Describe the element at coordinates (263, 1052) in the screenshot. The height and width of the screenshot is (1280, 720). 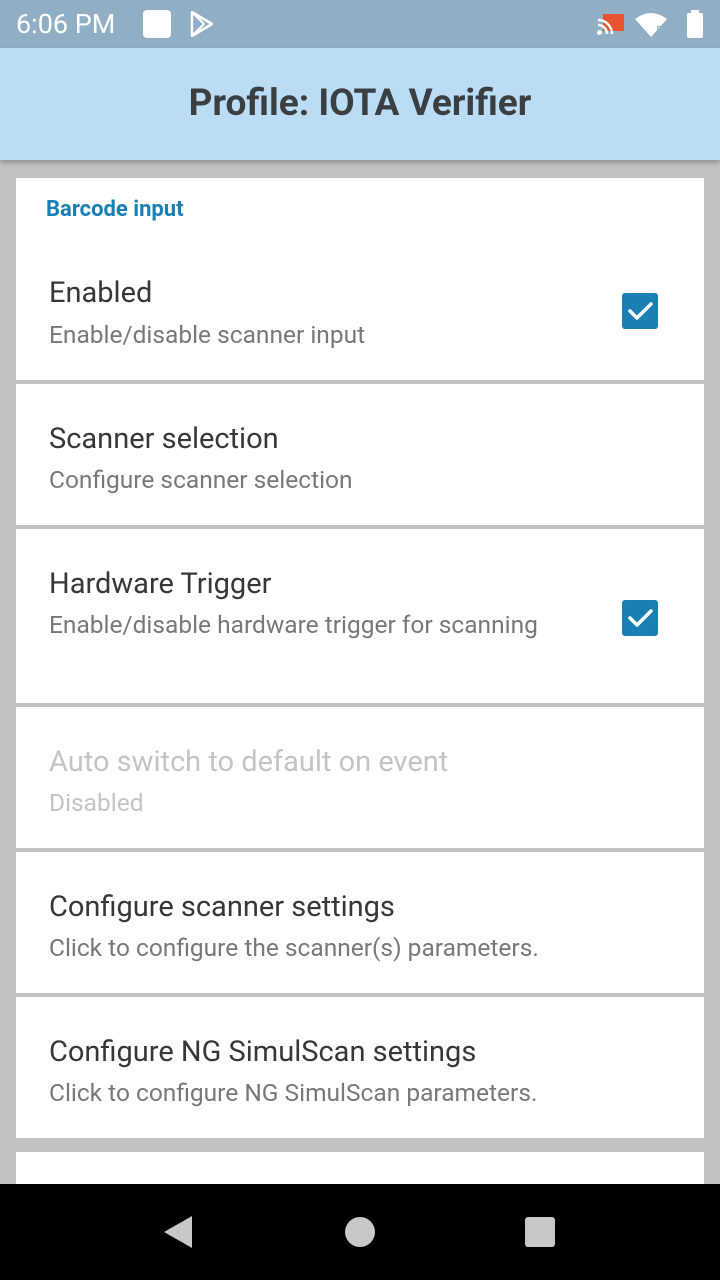
I see `pref-title: Configure NG SimulScan settings` at that location.